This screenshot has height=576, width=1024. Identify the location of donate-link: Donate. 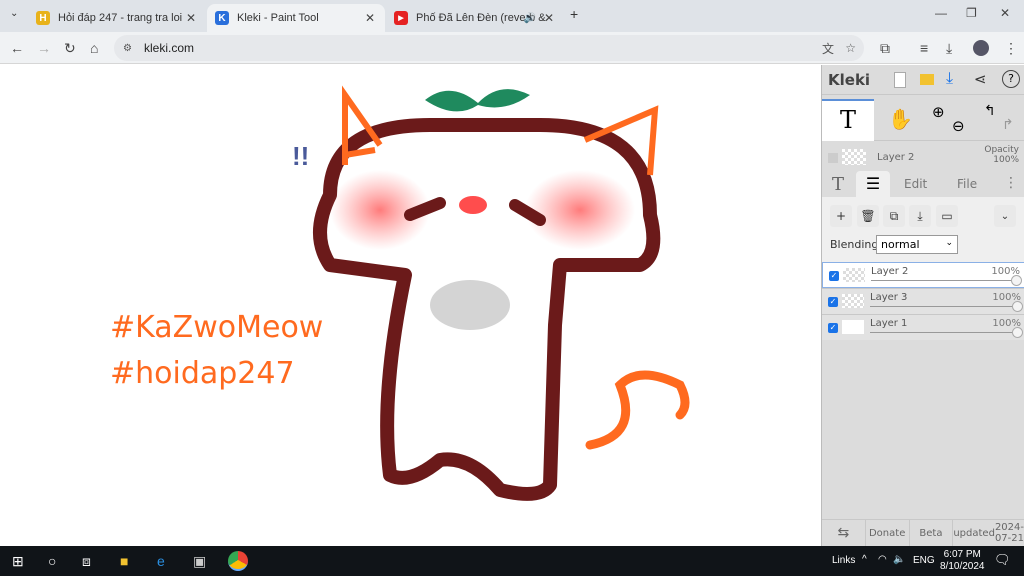
(888, 533).